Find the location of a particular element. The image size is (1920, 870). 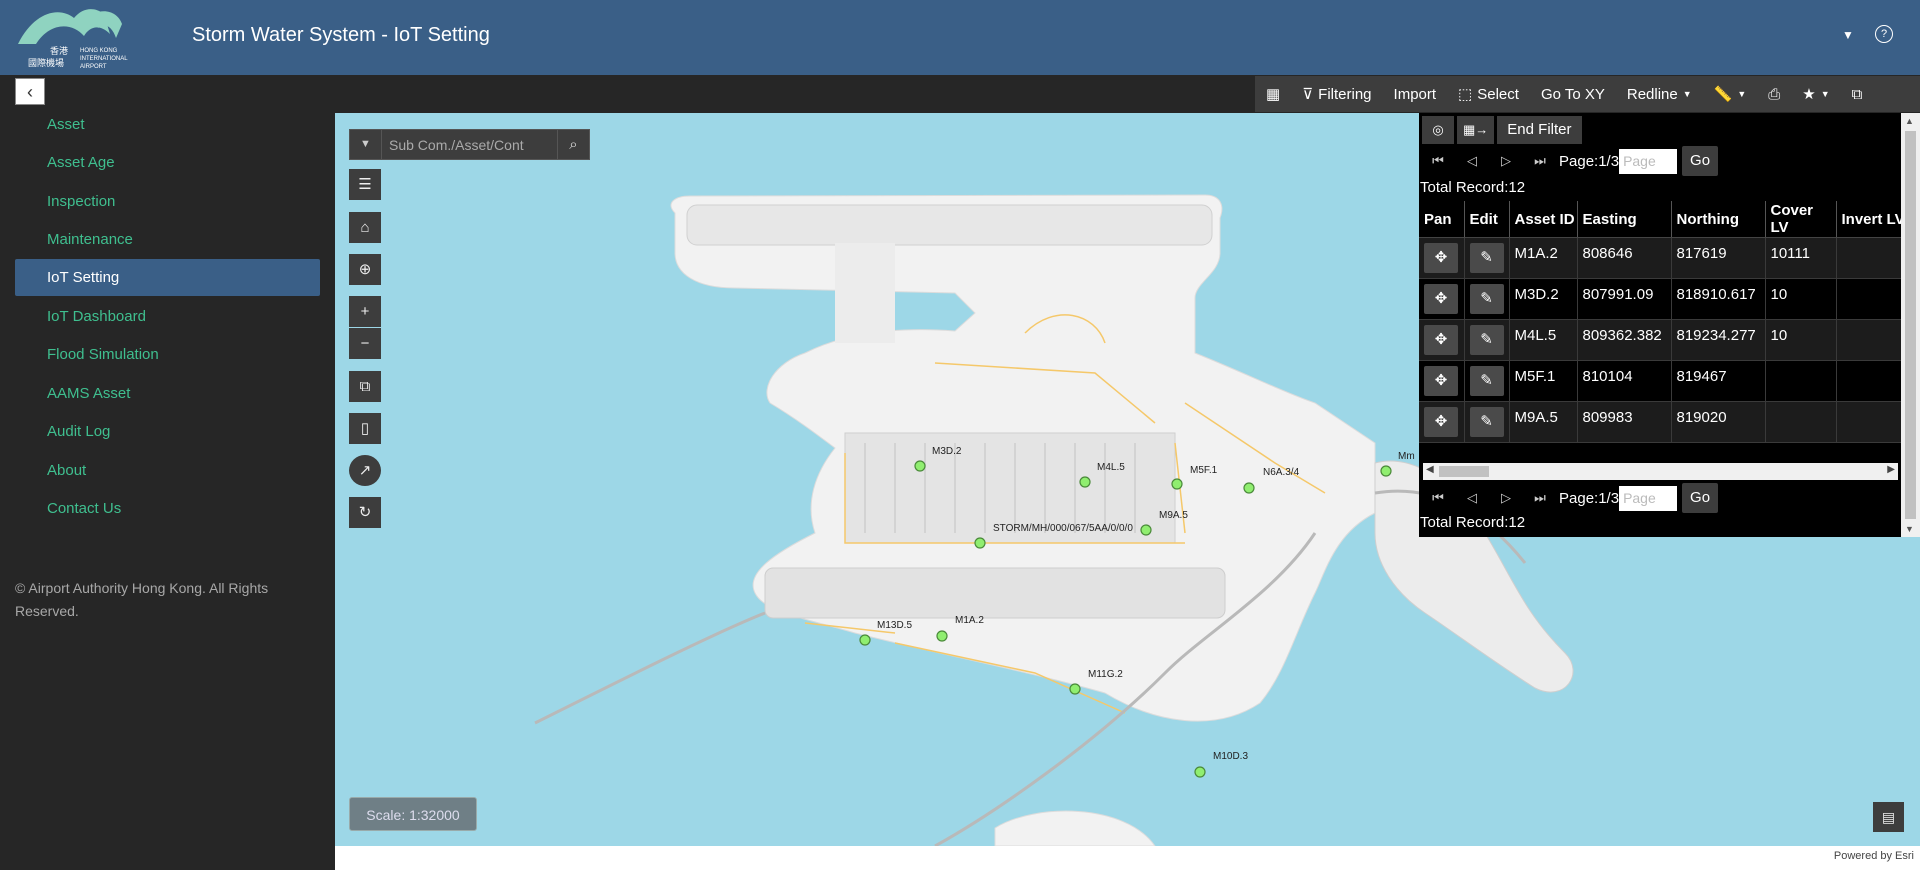

table-horizontal-scrollbar: ◀ ▶ is located at coordinates (1660, 471).